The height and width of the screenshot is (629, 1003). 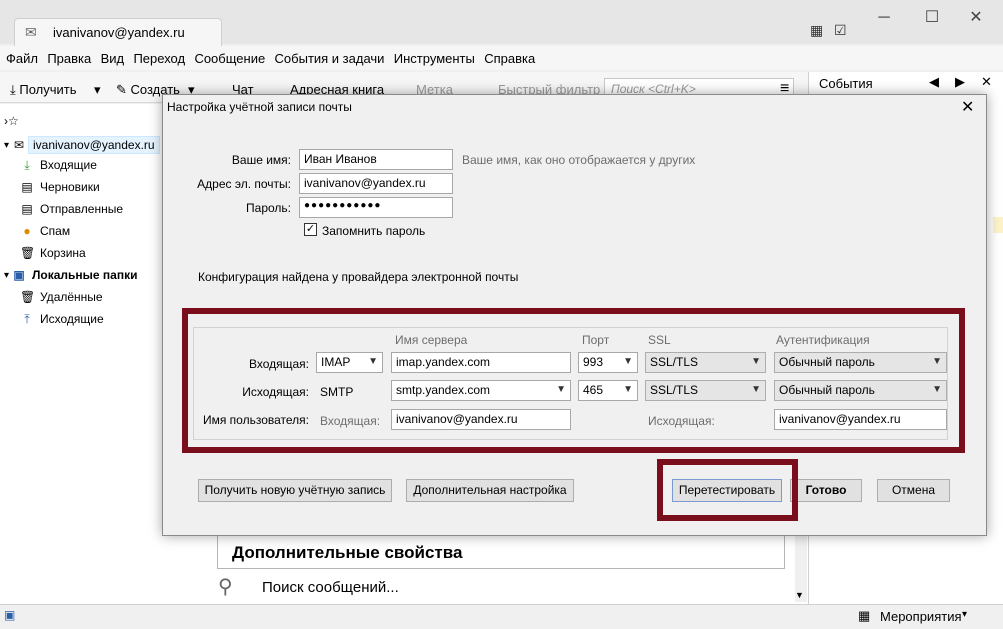 What do you see at coordinates (986, 82) in the screenshot?
I see `close-panel-icon: ✕` at bounding box center [986, 82].